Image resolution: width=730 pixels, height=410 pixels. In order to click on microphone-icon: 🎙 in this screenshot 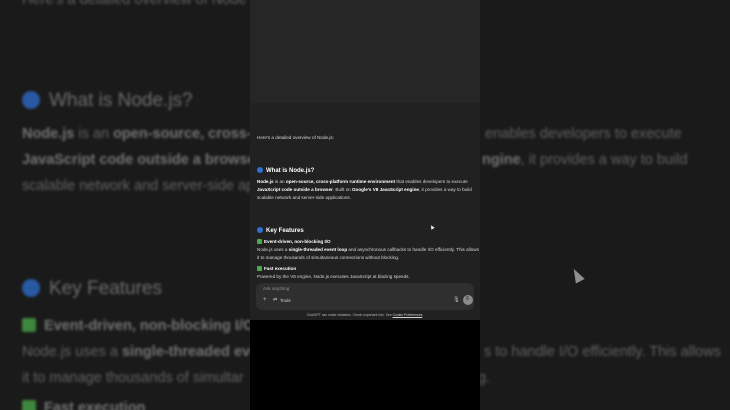, I will do `click(456, 300)`.